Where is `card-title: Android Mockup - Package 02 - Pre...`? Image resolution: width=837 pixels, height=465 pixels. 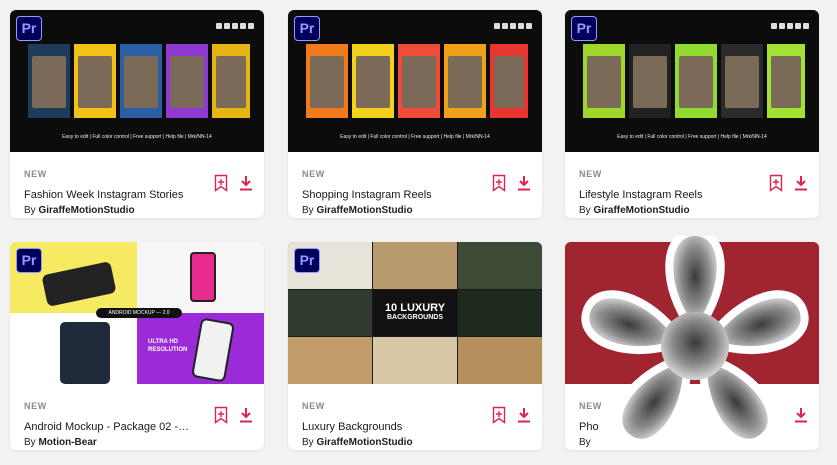 card-title: Android Mockup - Package 02 - Pre... is located at coordinates (107, 427).